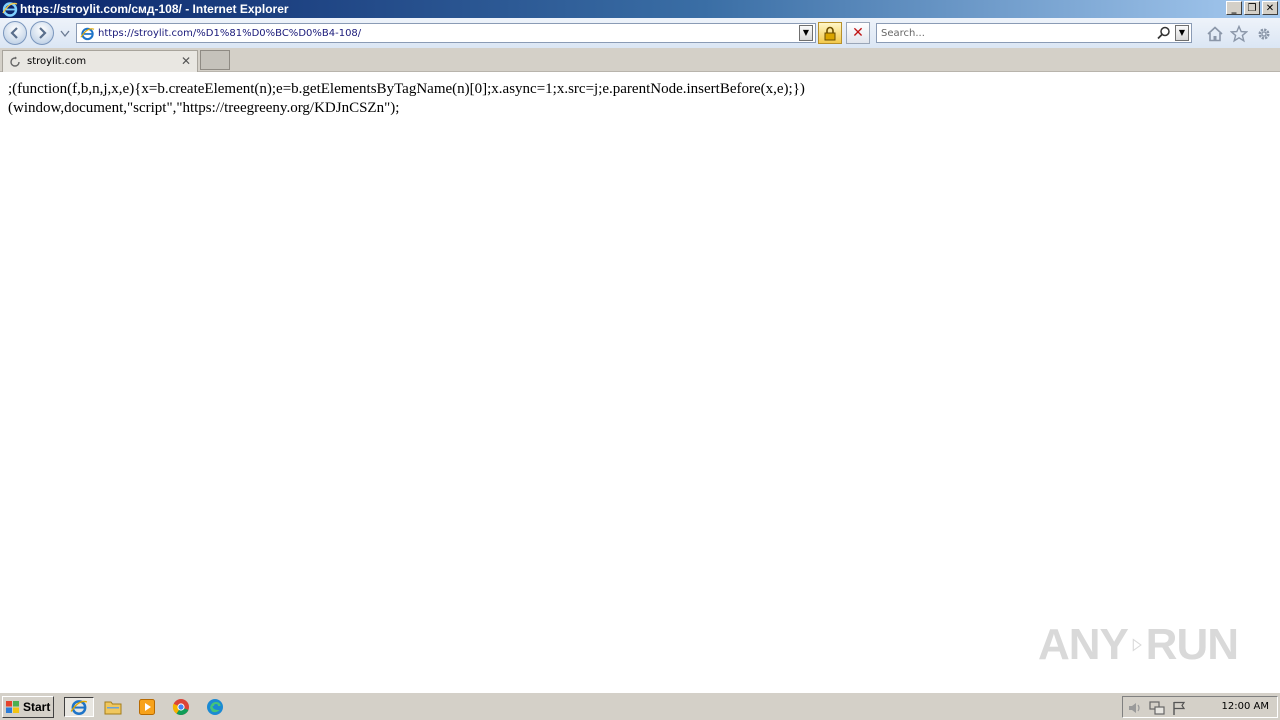 The height and width of the screenshot is (720, 1280). Describe the element at coordinates (1192, 644) in the screenshot. I see `watermark-text-right: RUN` at that location.